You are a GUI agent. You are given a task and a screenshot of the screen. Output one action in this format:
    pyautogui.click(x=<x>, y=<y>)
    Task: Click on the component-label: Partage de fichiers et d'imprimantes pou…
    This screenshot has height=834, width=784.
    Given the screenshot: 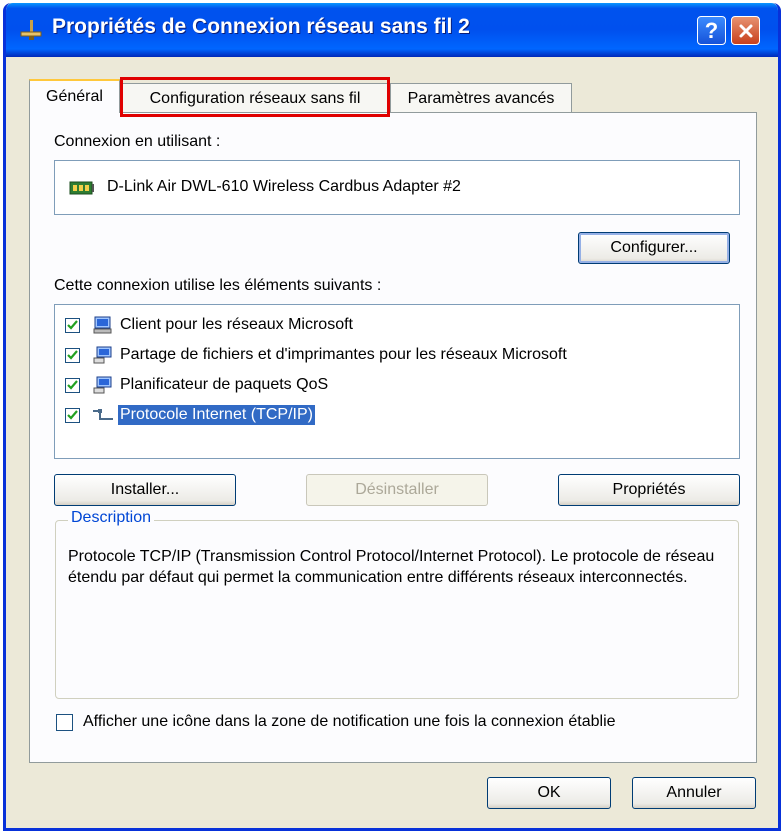 What is the action you would take?
    pyautogui.click(x=343, y=354)
    